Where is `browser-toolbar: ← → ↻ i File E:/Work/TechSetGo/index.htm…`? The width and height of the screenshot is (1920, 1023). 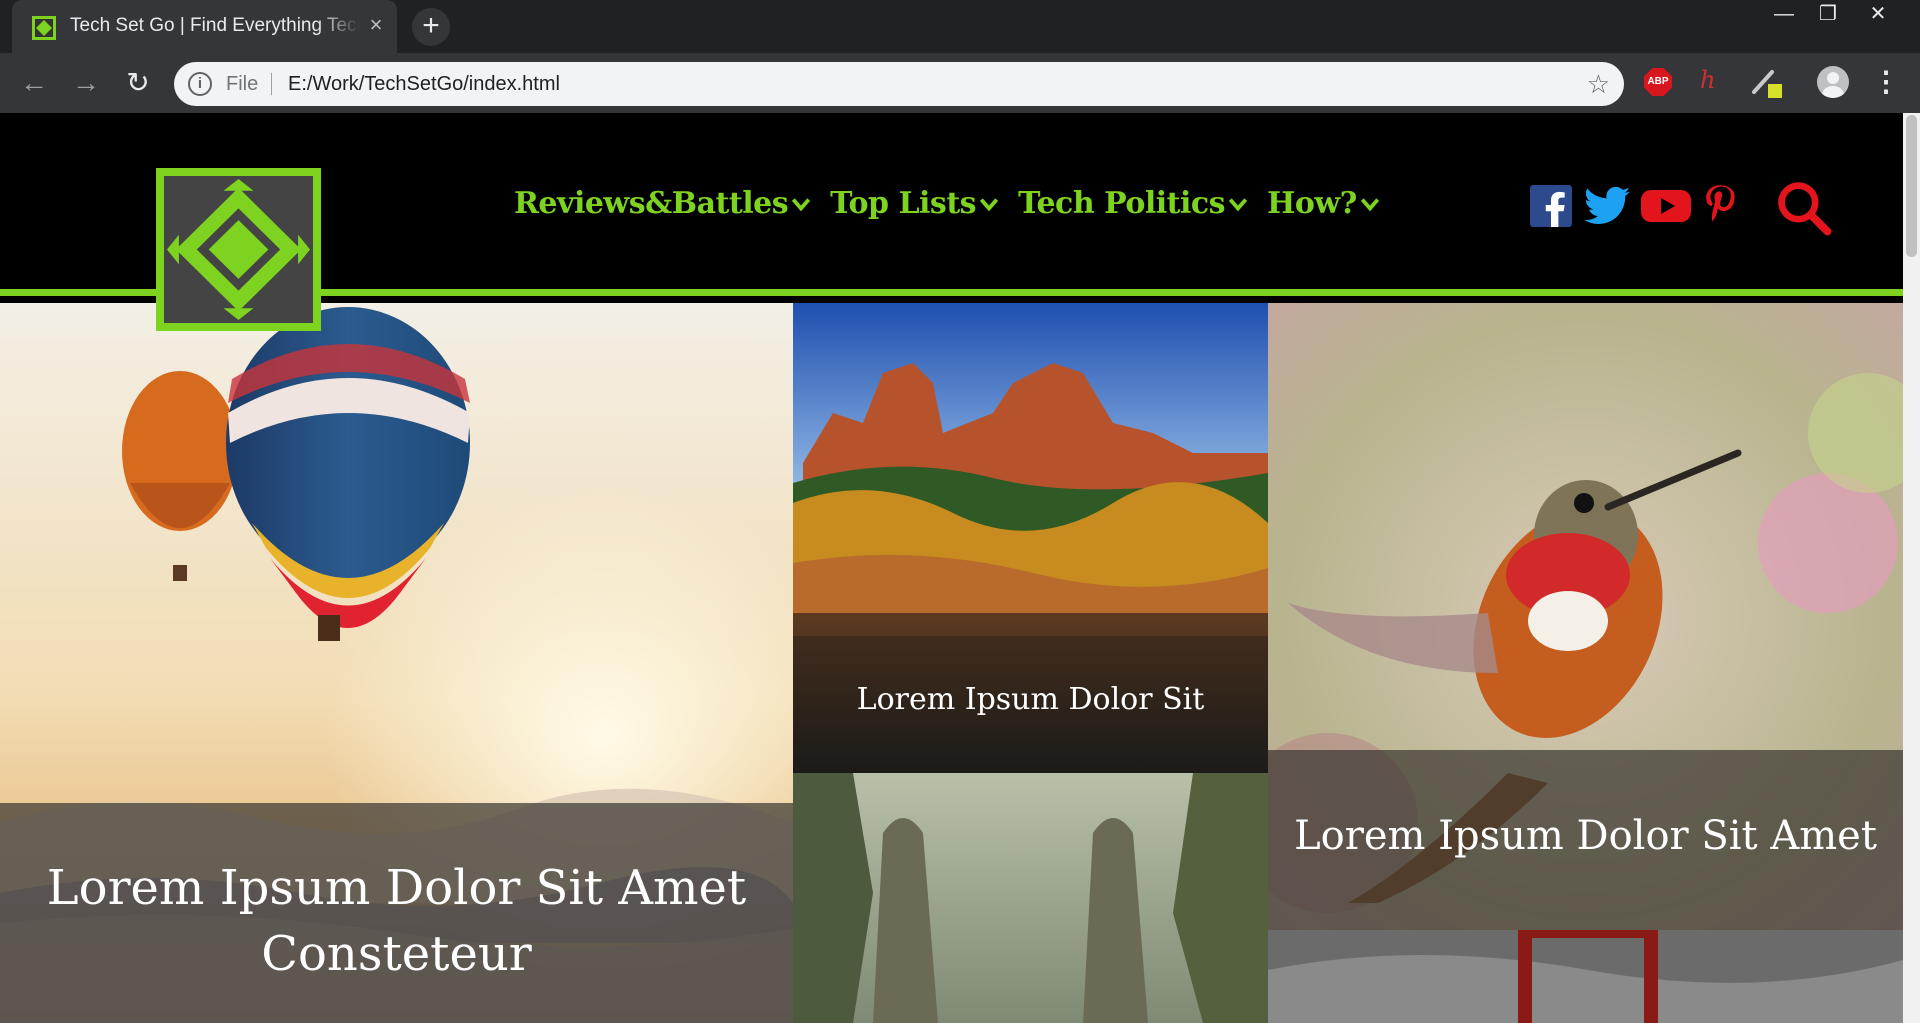
browser-toolbar: ← → ↻ i File E:/Work/TechSetGo/index.htm… is located at coordinates (960, 83).